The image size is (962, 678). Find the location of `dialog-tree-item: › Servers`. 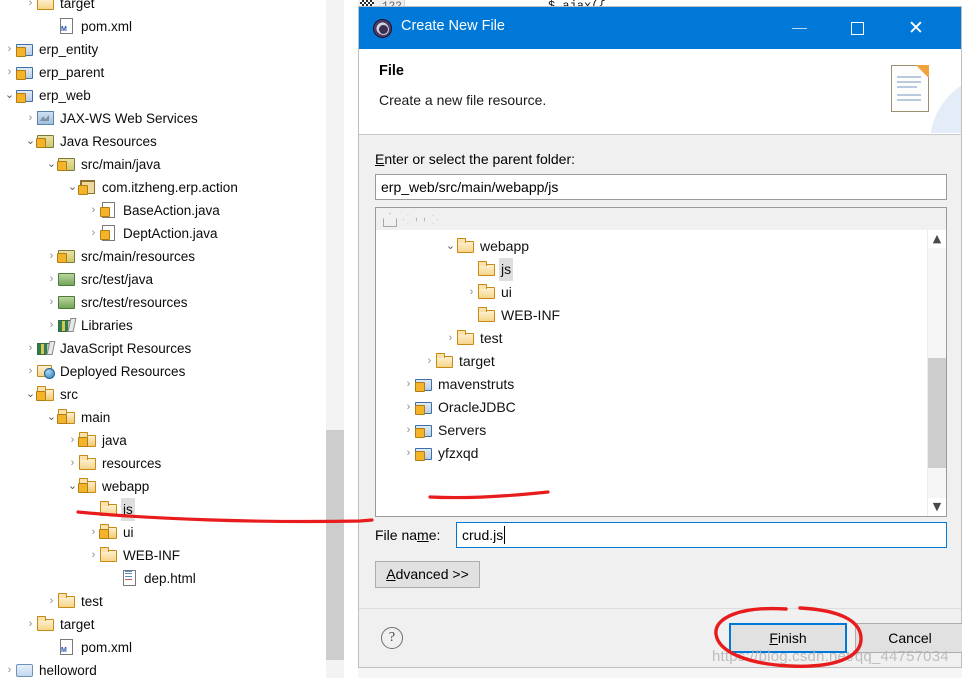

dialog-tree-item: › Servers is located at coordinates (652, 430).